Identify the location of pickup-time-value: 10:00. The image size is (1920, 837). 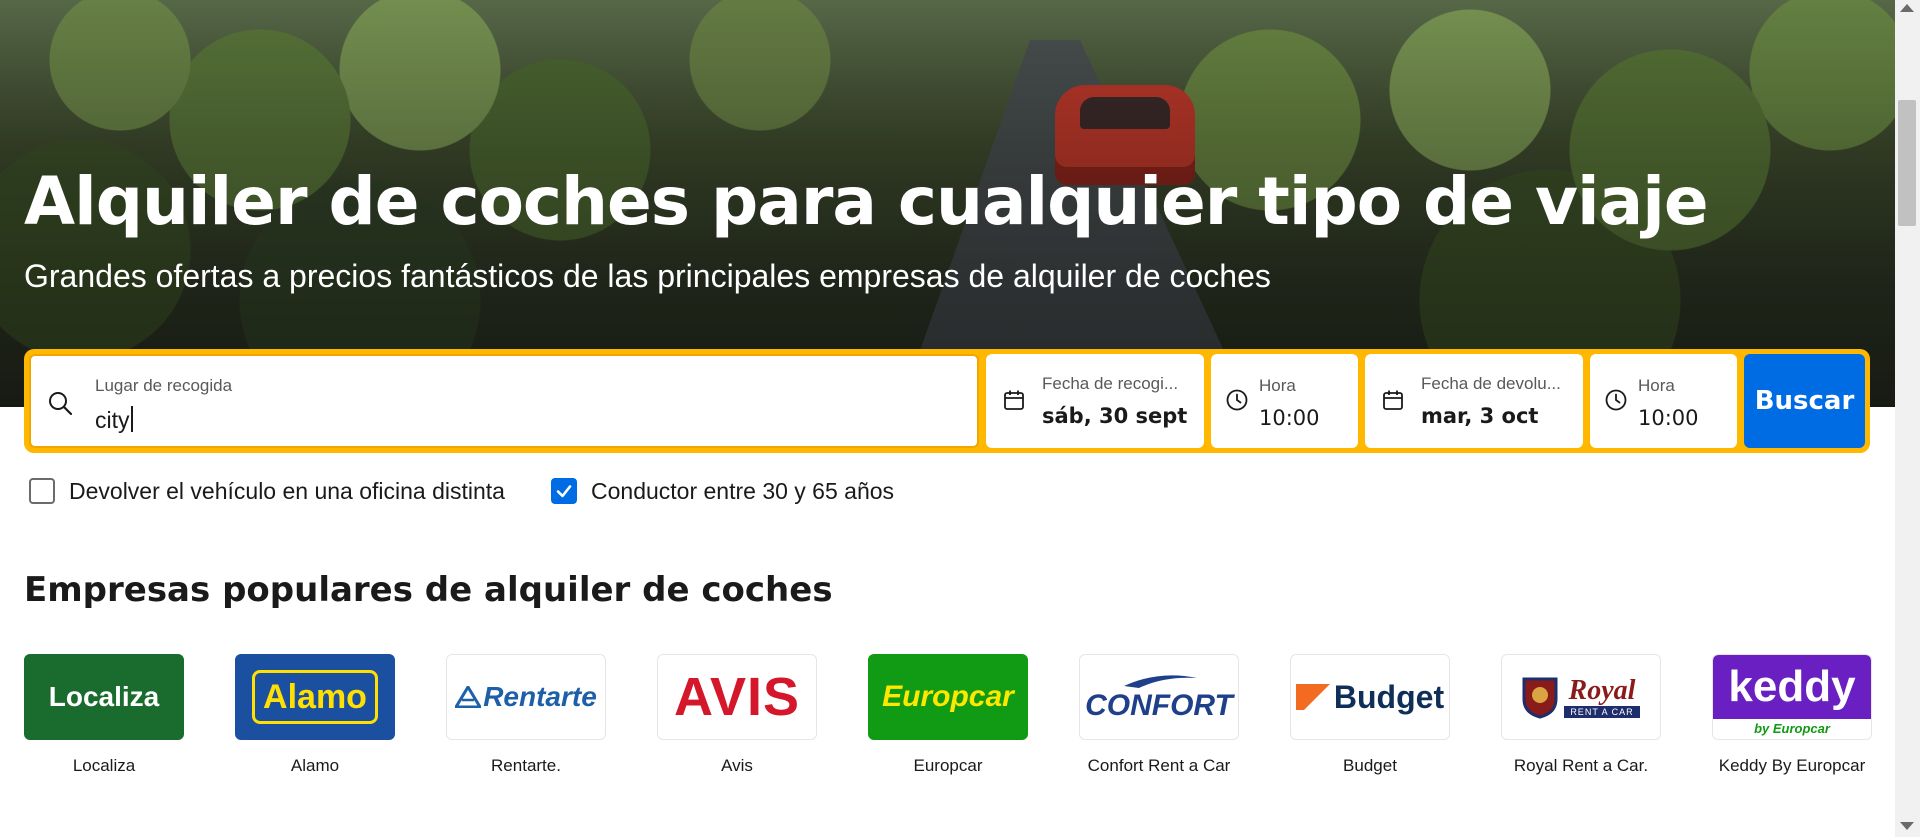
(1289, 418).